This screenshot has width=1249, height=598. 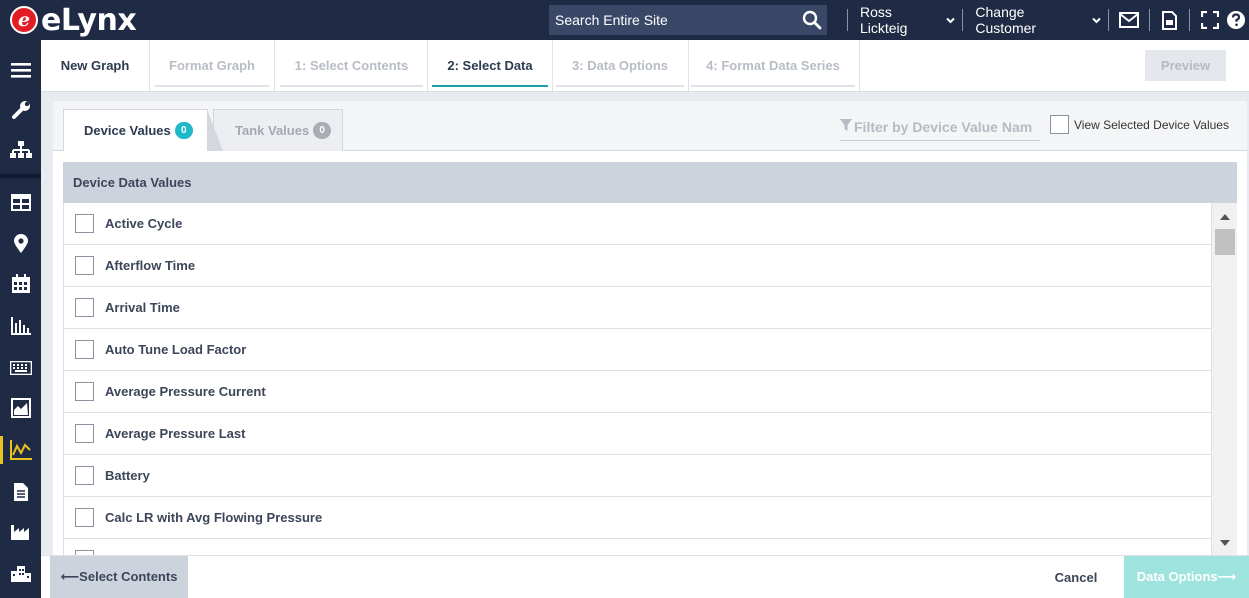 What do you see at coordinates (637, 518) in the screenshot?
I see `list-item: Calc LR with Avg Flowing Pressure` at bounding box center [637, 518].